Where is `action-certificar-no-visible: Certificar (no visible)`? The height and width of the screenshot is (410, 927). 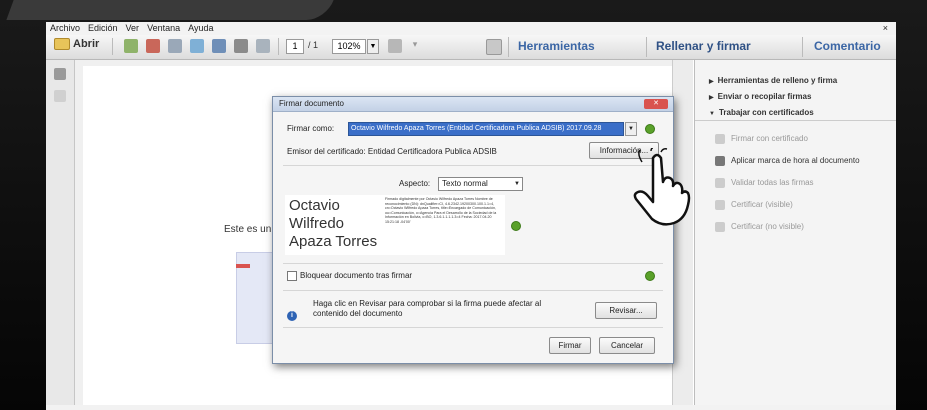
action-certificar-no-visible: Certificar (no visible) is located at coordinates (759, 227).